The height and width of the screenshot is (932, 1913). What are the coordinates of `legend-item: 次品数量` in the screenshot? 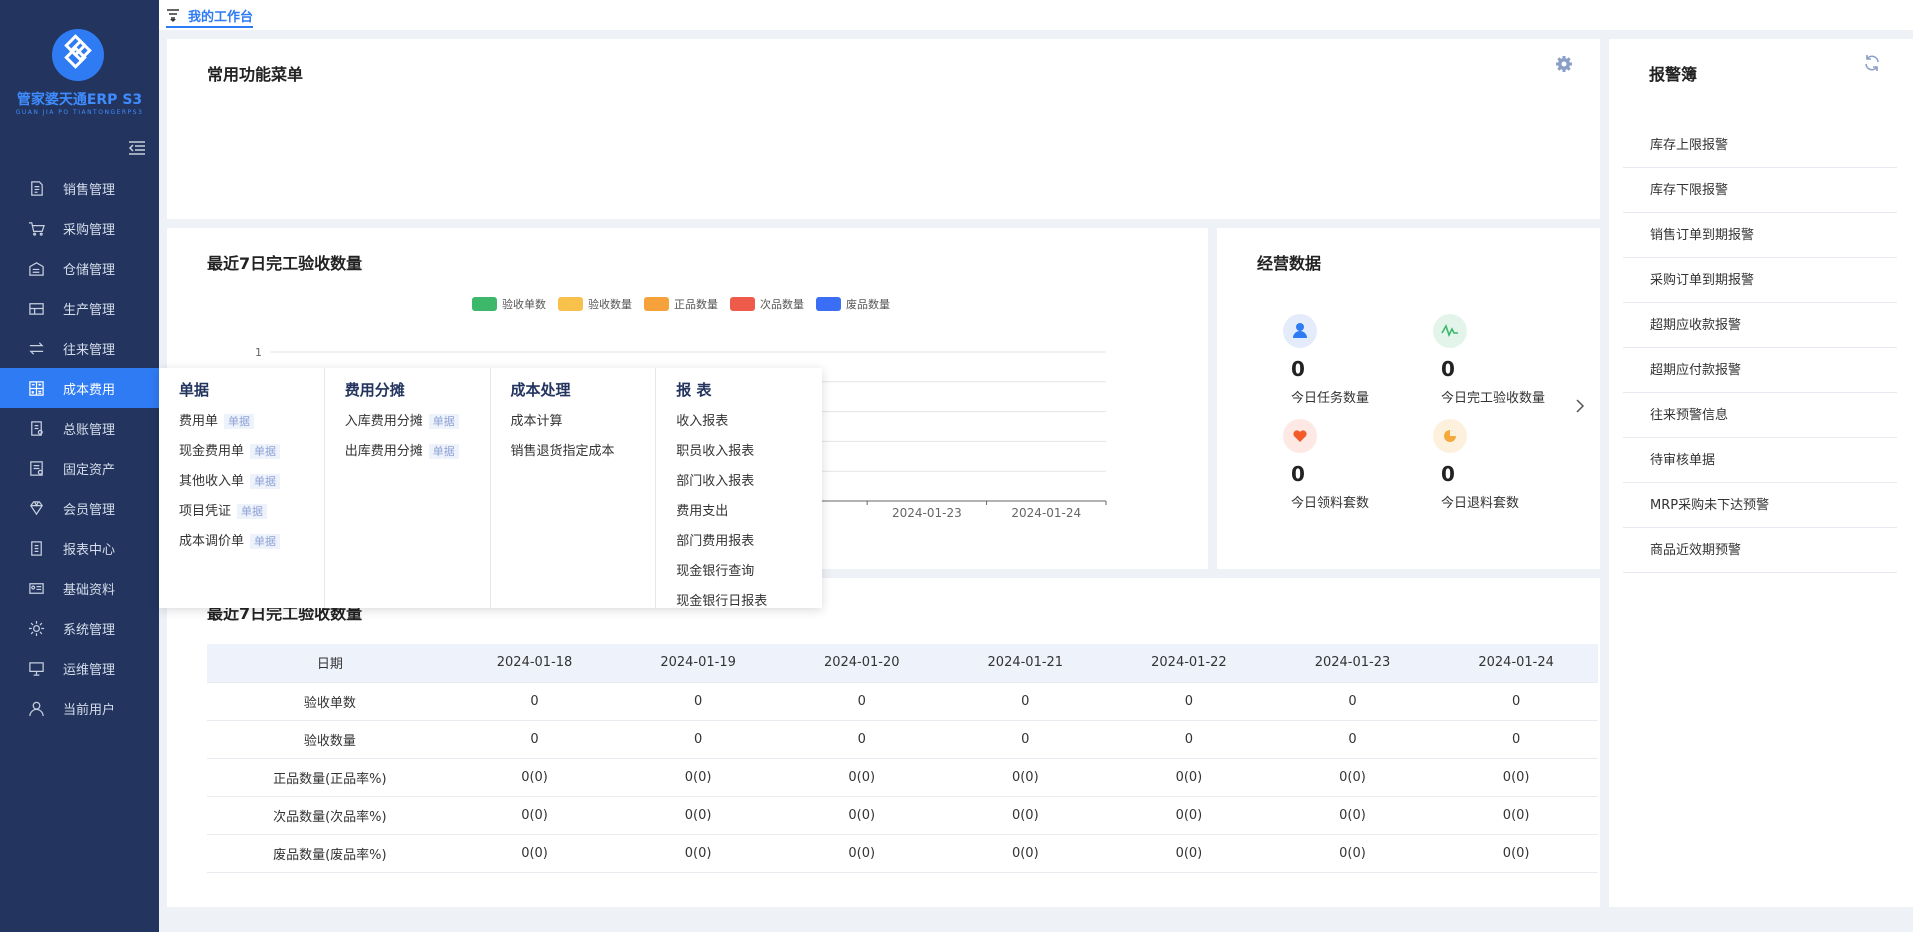 It's located at (767, 304).